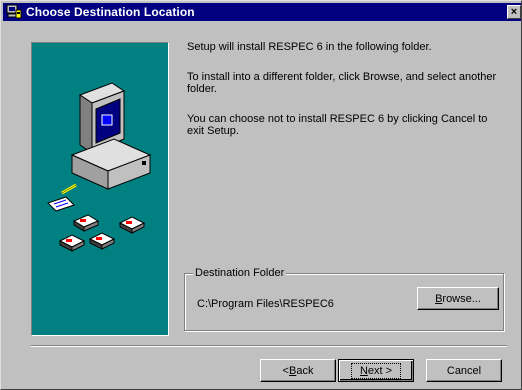  I want to click on close-icon: ×, so click(514, 12).